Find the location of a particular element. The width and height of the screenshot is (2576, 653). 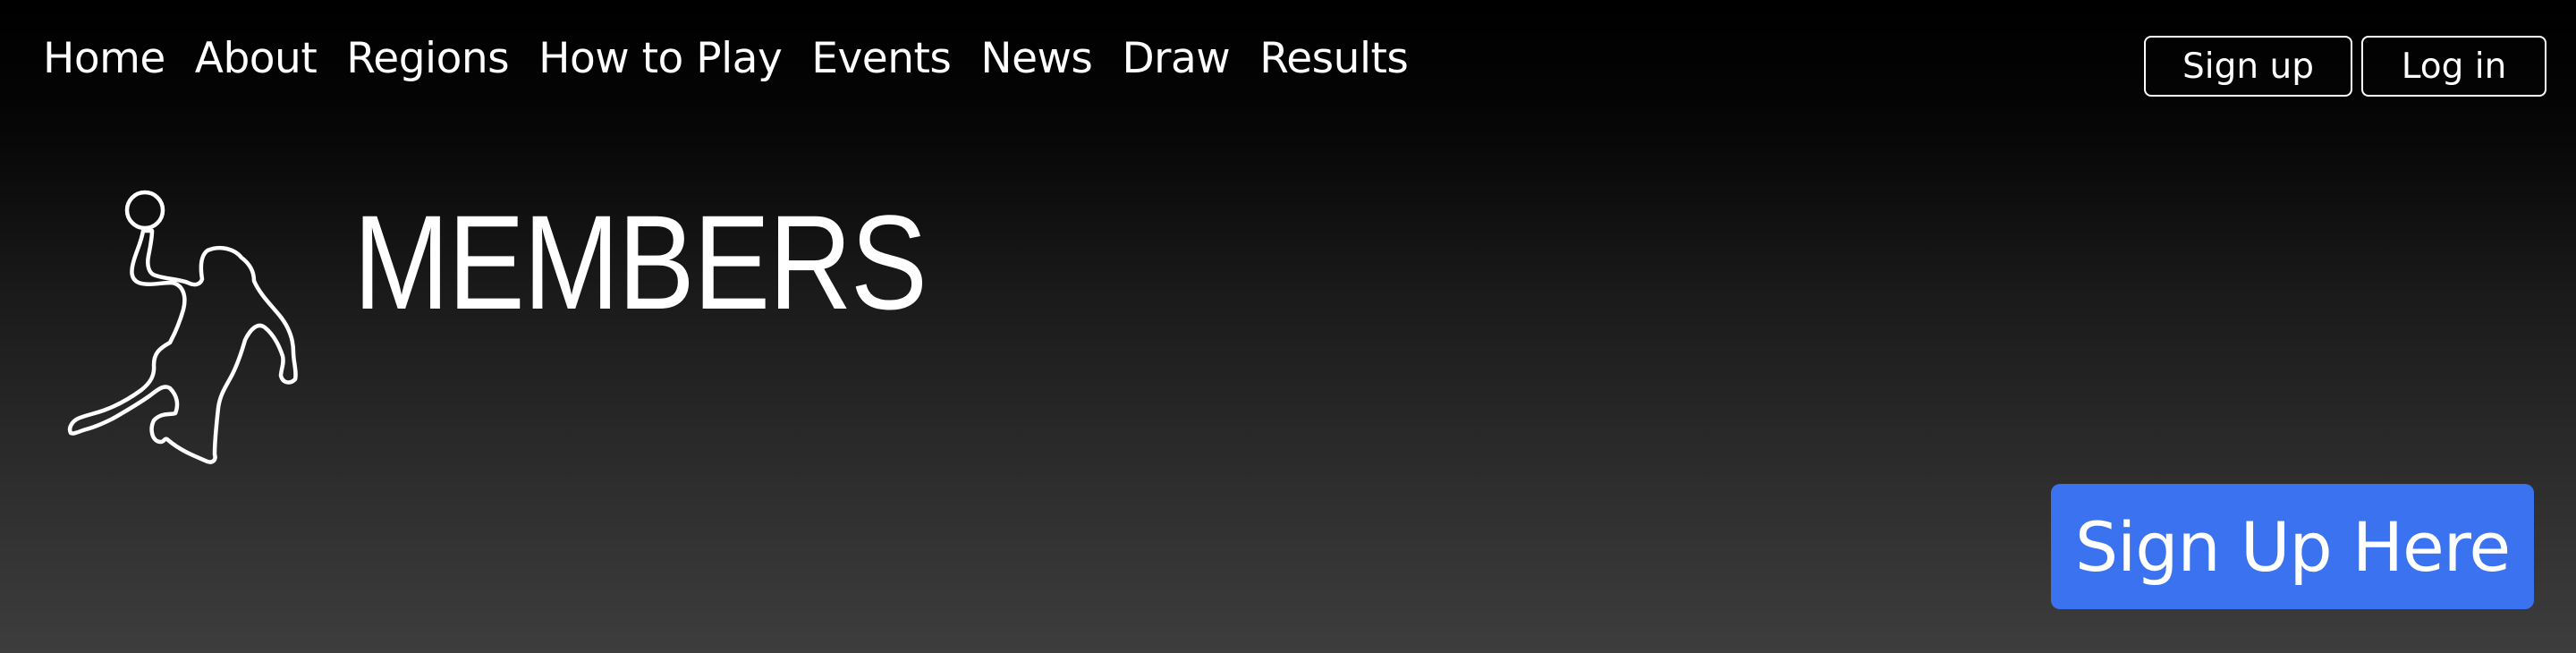

auth-buttons: Sign up Log in is located at coordinates (2345, 67).